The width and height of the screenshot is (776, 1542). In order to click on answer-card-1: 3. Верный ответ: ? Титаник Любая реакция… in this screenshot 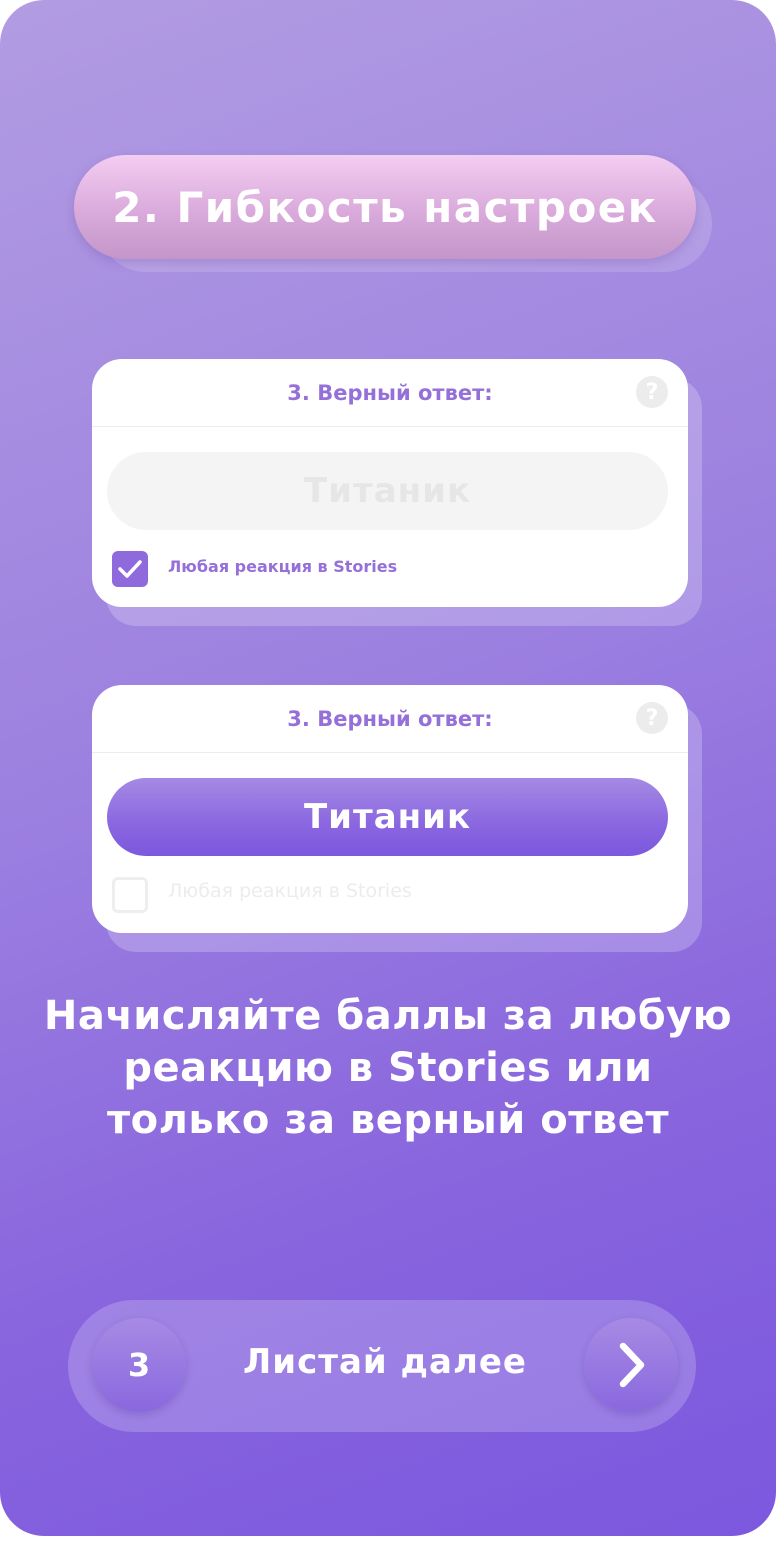, I will do `click(390, 483)`.